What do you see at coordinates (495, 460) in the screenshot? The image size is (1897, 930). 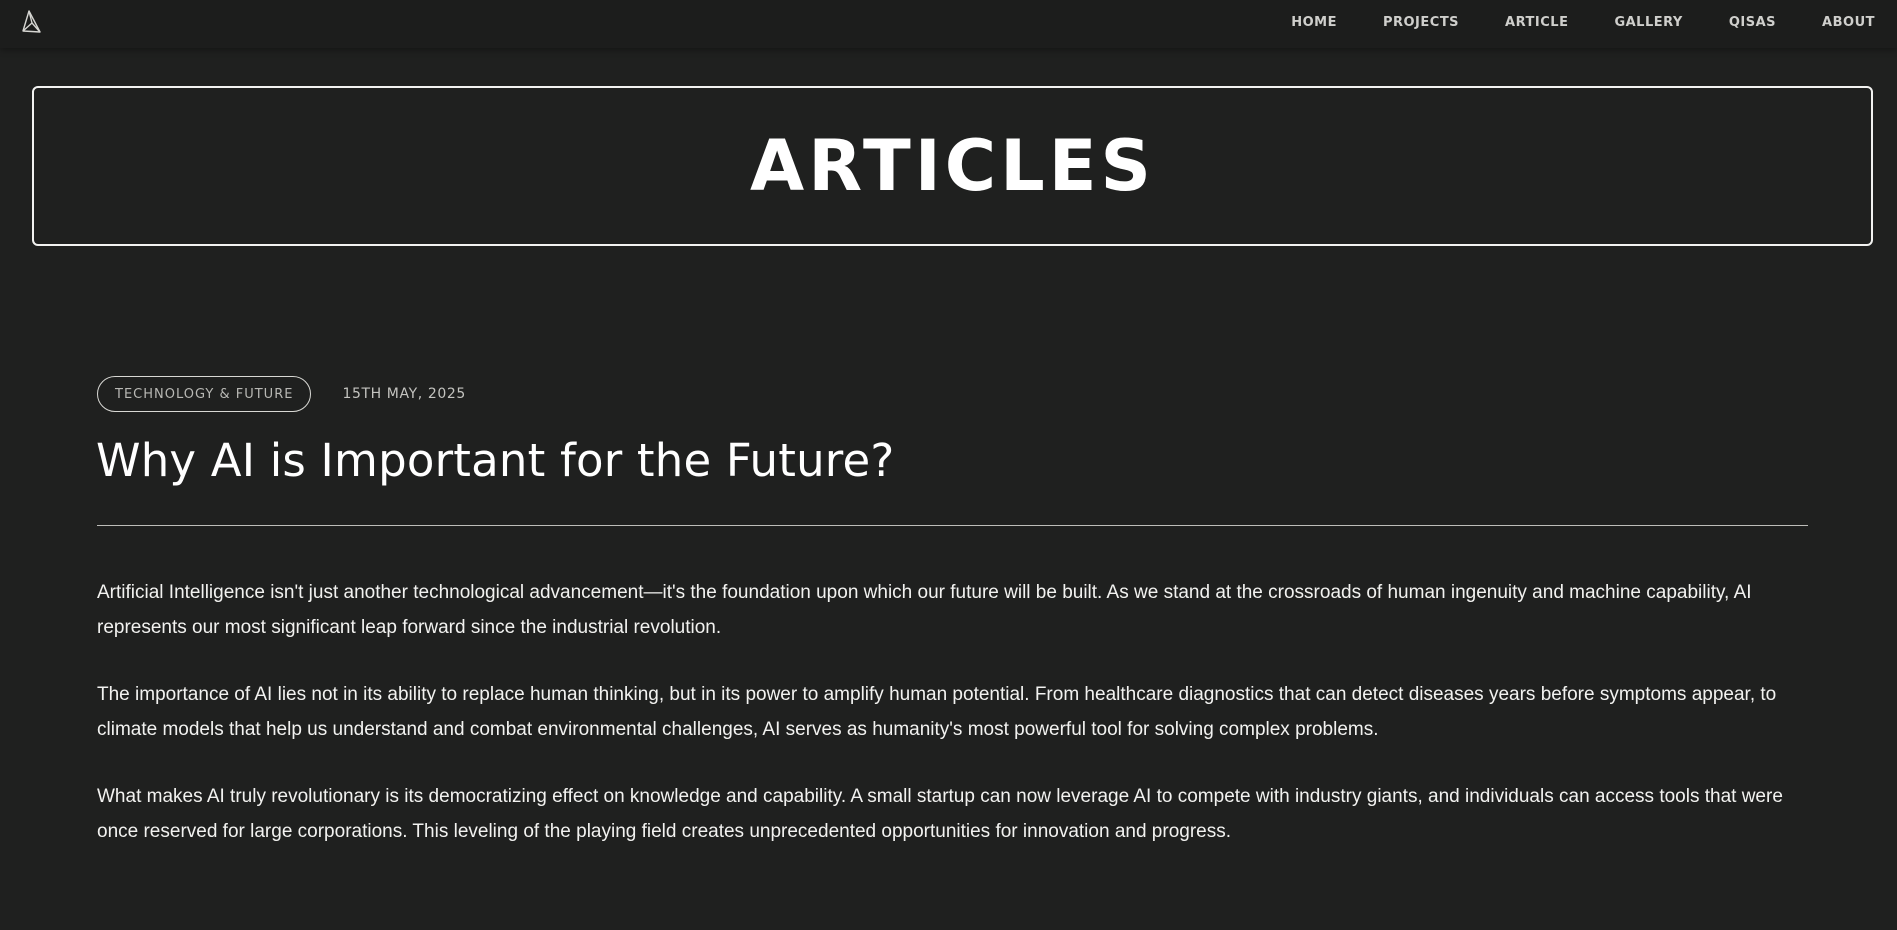 I see `article-title: Why AI is Important for the Future?` at bounding box center [495, 460].